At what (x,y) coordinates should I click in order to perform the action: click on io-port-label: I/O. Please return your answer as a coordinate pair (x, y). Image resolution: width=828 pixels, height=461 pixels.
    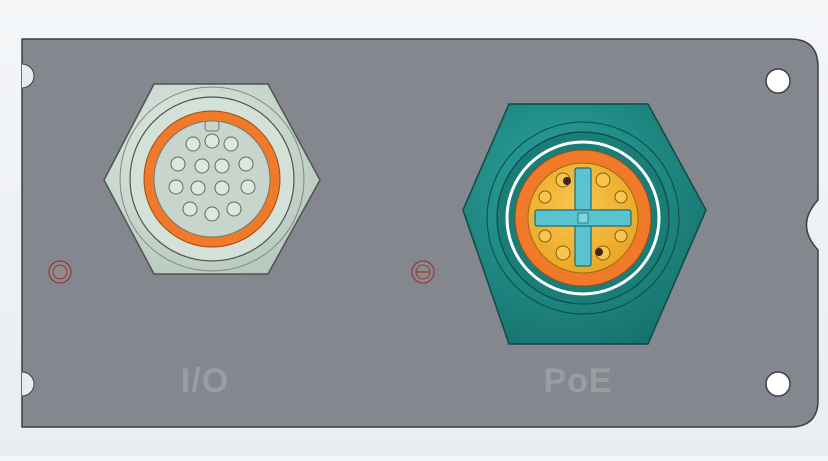
    Looking at the image, I should click on (205, 381).